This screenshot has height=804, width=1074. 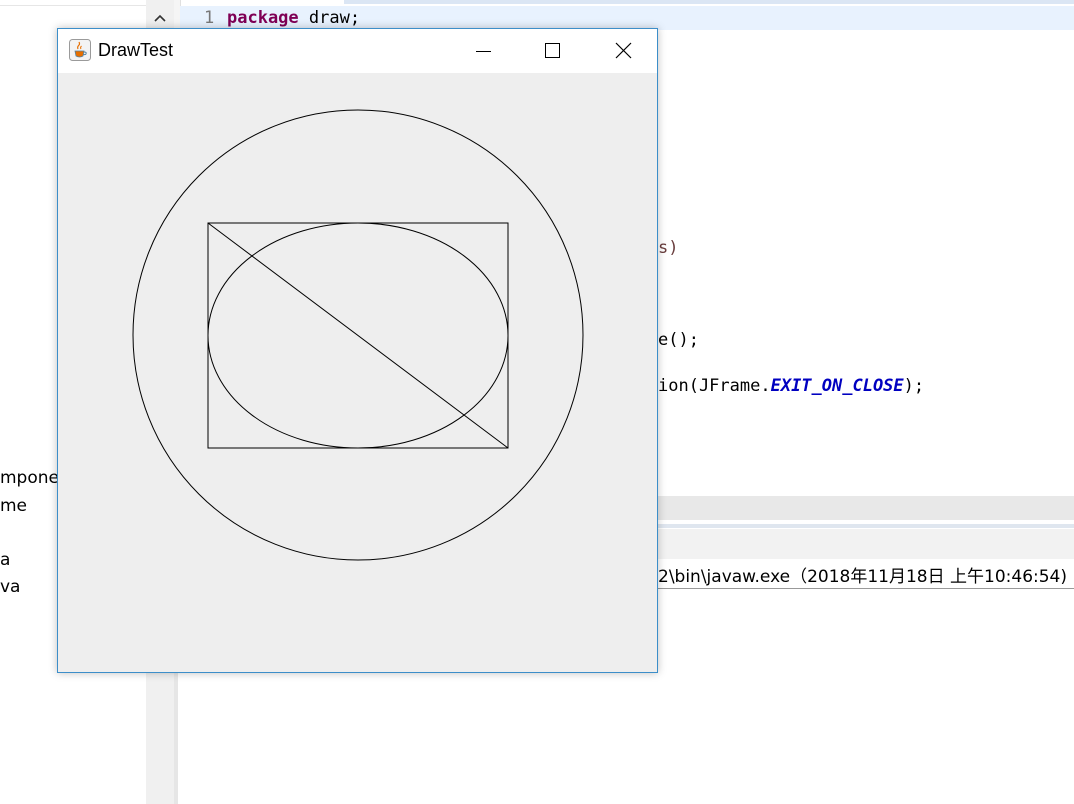 I want to click on args-fragment: s), so click(x=668, y=248).